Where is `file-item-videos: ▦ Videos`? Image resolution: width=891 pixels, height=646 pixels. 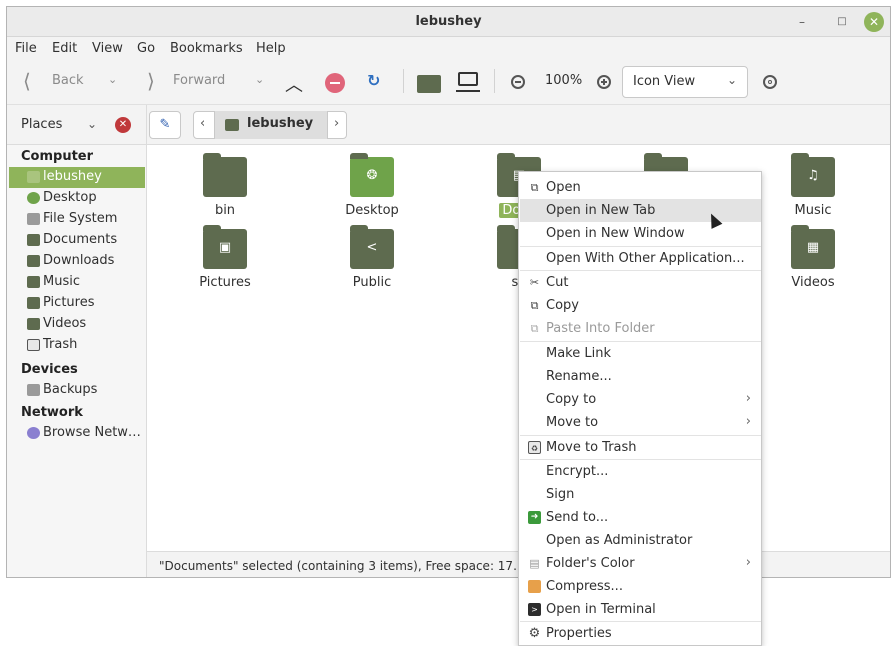
file-item-videos: ▦ Videos is located at coordinates (813, 257).